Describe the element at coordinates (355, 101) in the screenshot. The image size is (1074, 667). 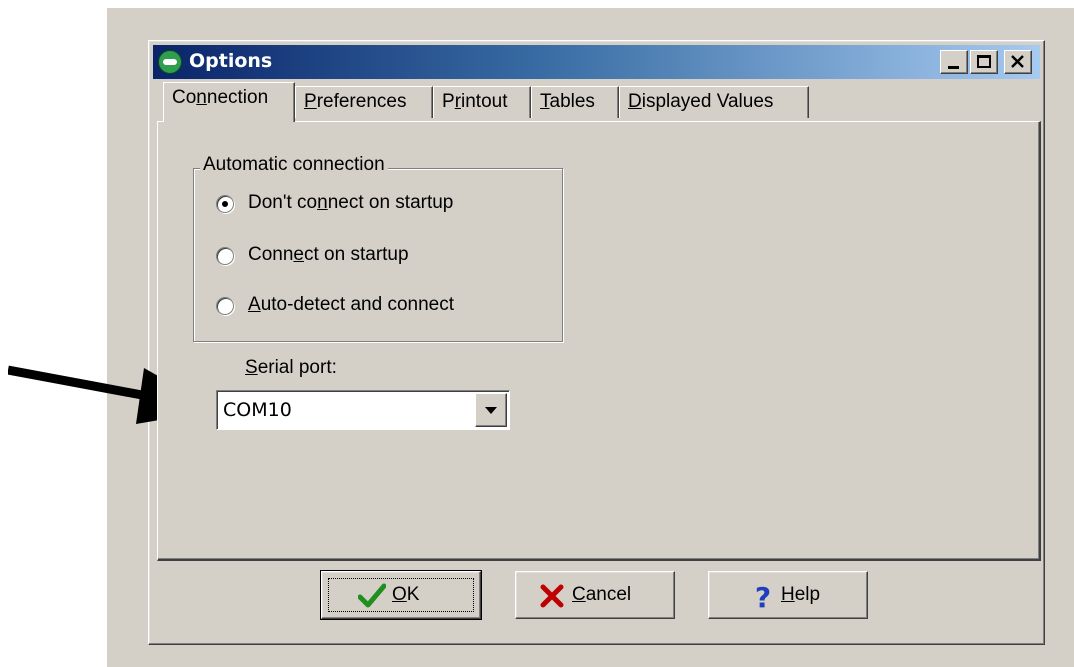
I see `tab-label: Preferences` at that location.